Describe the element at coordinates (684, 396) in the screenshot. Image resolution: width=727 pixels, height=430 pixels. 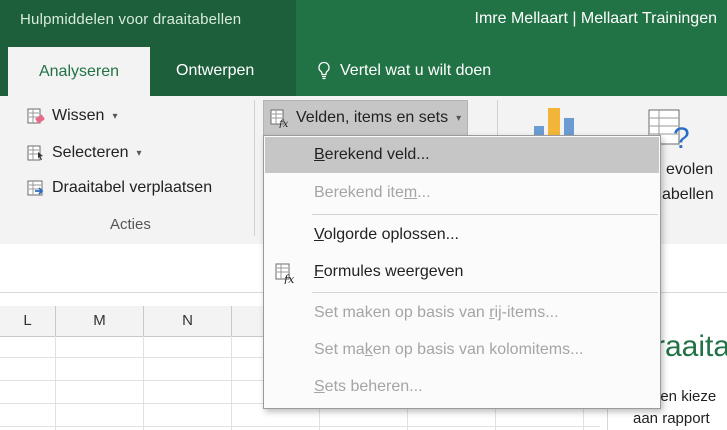
I see `task-pane-text-fragment-1: den kieze` at that location.